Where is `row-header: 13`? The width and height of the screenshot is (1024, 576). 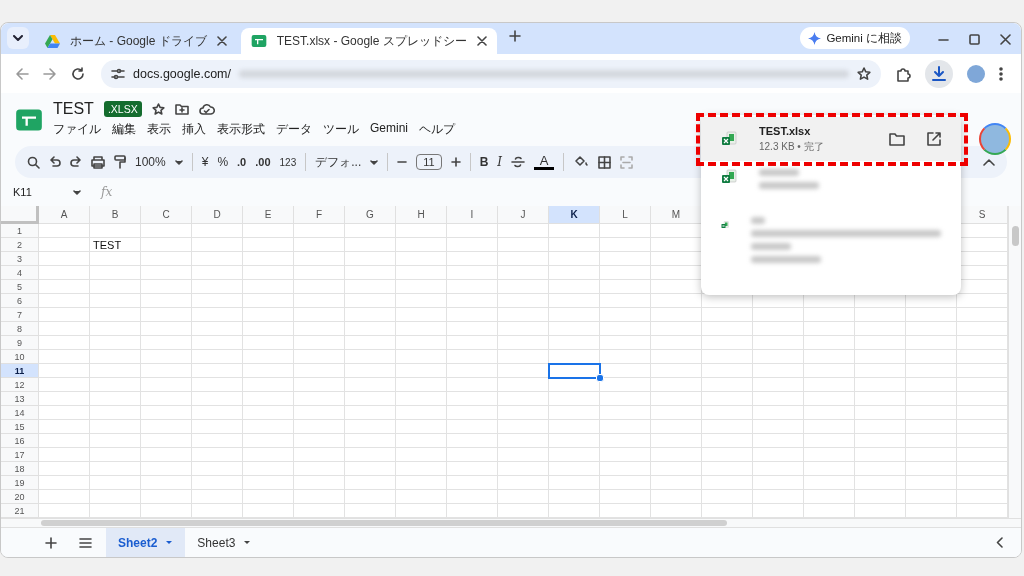
row-header: 13 is located at coordinates (20, 399).